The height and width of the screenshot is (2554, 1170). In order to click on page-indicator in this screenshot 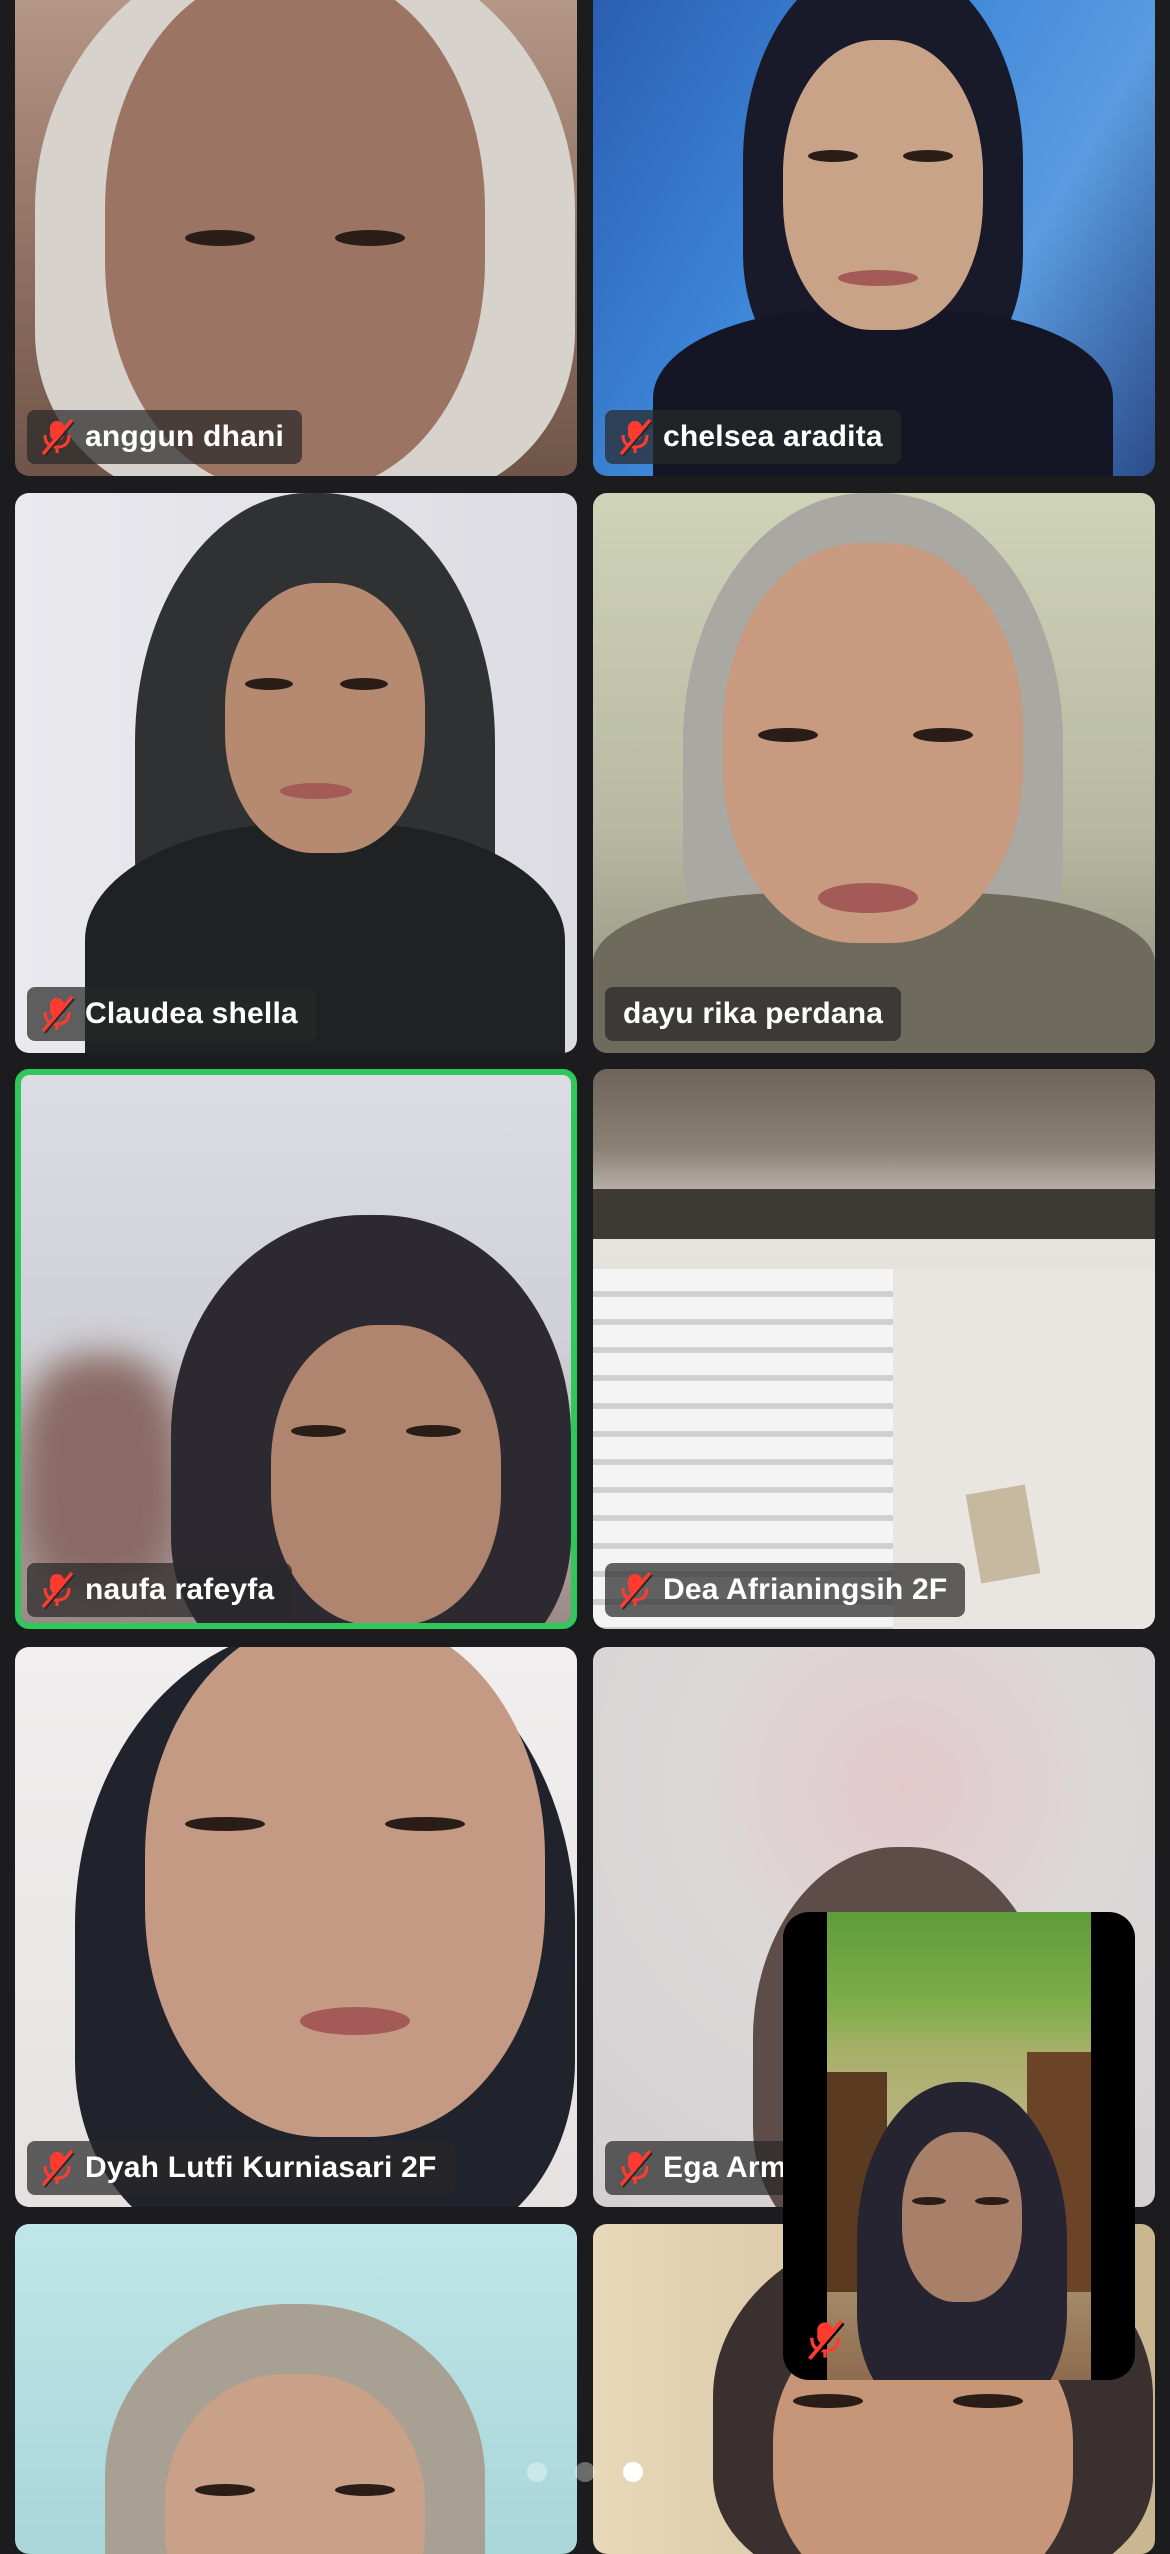, I will do `click(585, 2474)`.